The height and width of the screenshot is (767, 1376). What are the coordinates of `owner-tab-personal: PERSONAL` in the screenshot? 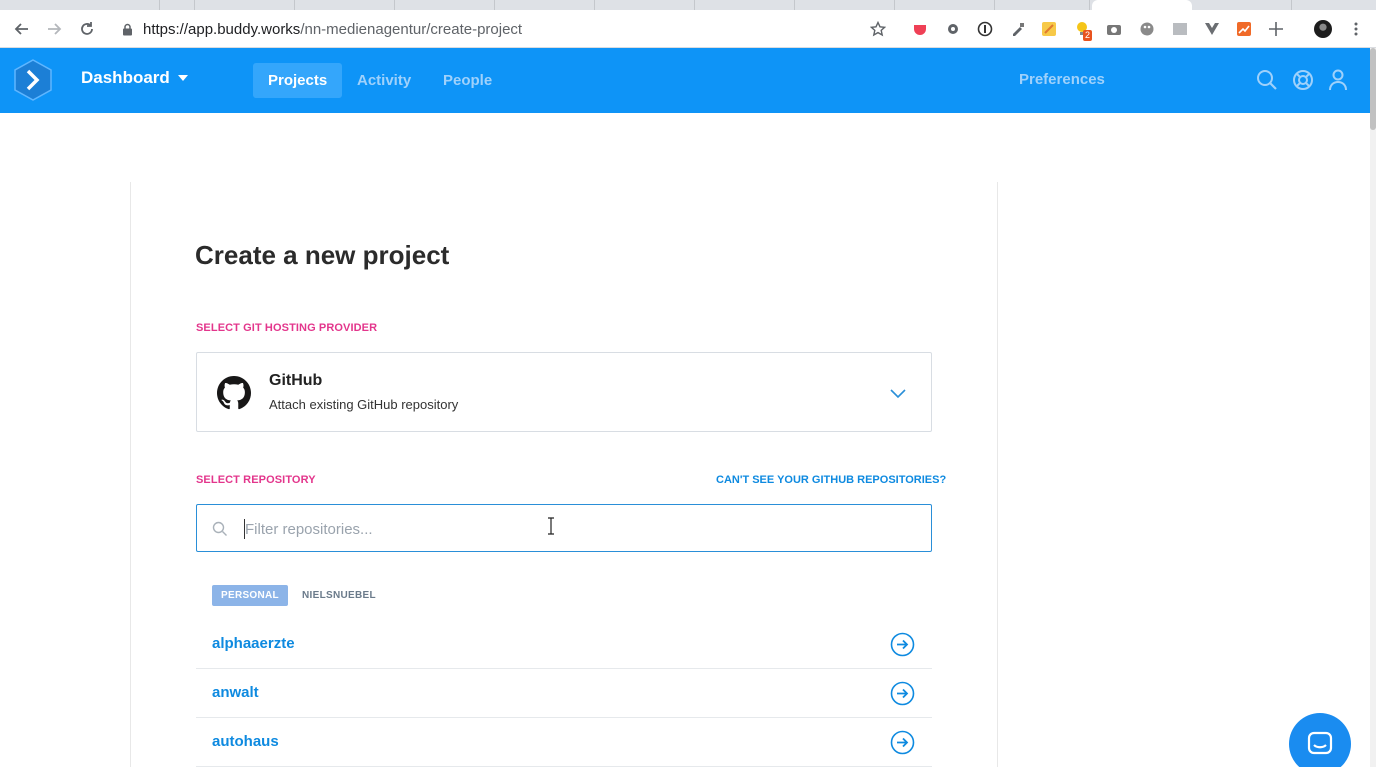 It's located at (250, 595).